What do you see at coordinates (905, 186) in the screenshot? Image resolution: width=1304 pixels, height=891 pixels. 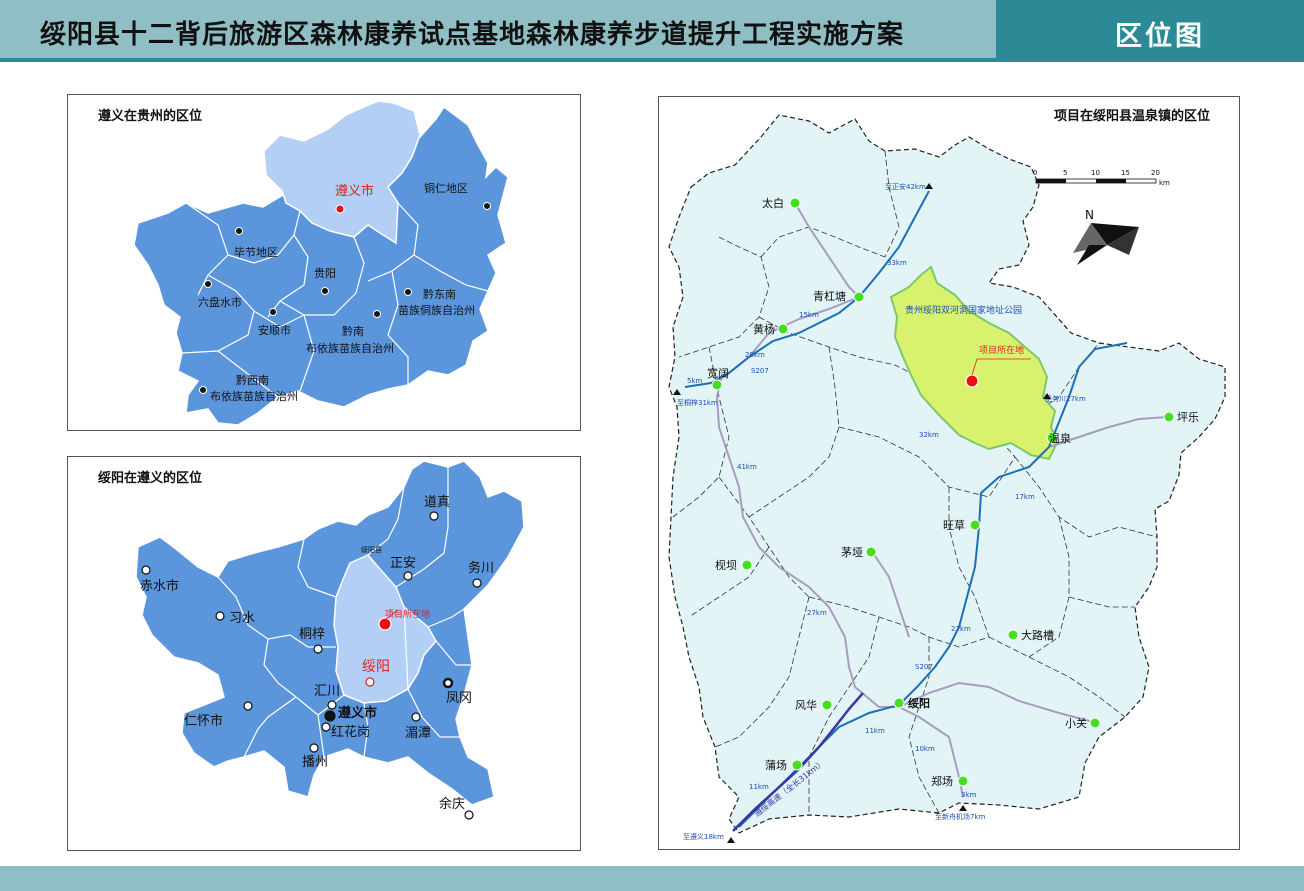 I see `road-label-to-zhengan: 至正安42km` at bounding box center [905, 186].